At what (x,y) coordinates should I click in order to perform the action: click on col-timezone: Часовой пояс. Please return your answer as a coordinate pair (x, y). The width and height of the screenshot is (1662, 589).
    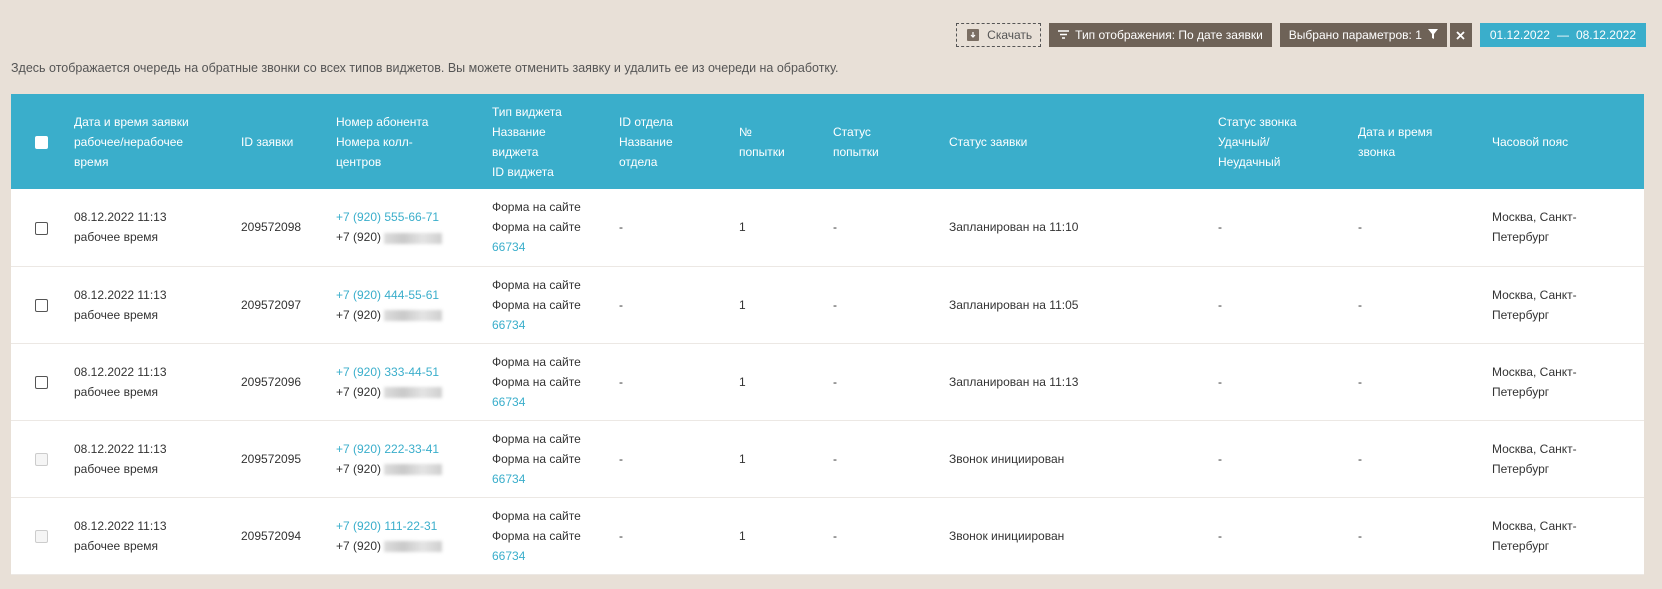
    Looking at the image, I should click on (1568, 141).